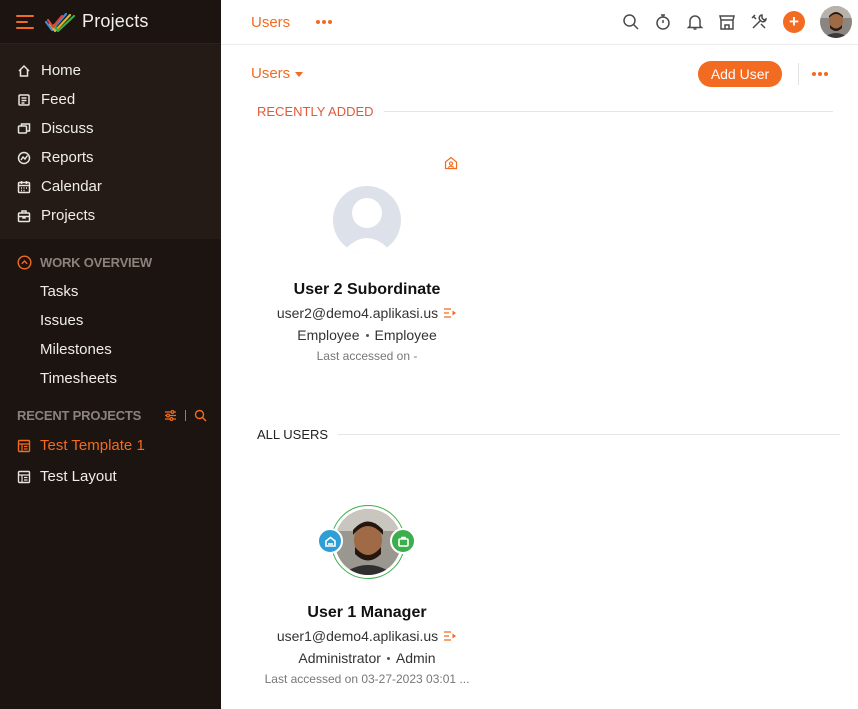 The image size is (858, 709). I want to click on users-view-dropdown: Users, so click(277, 73).